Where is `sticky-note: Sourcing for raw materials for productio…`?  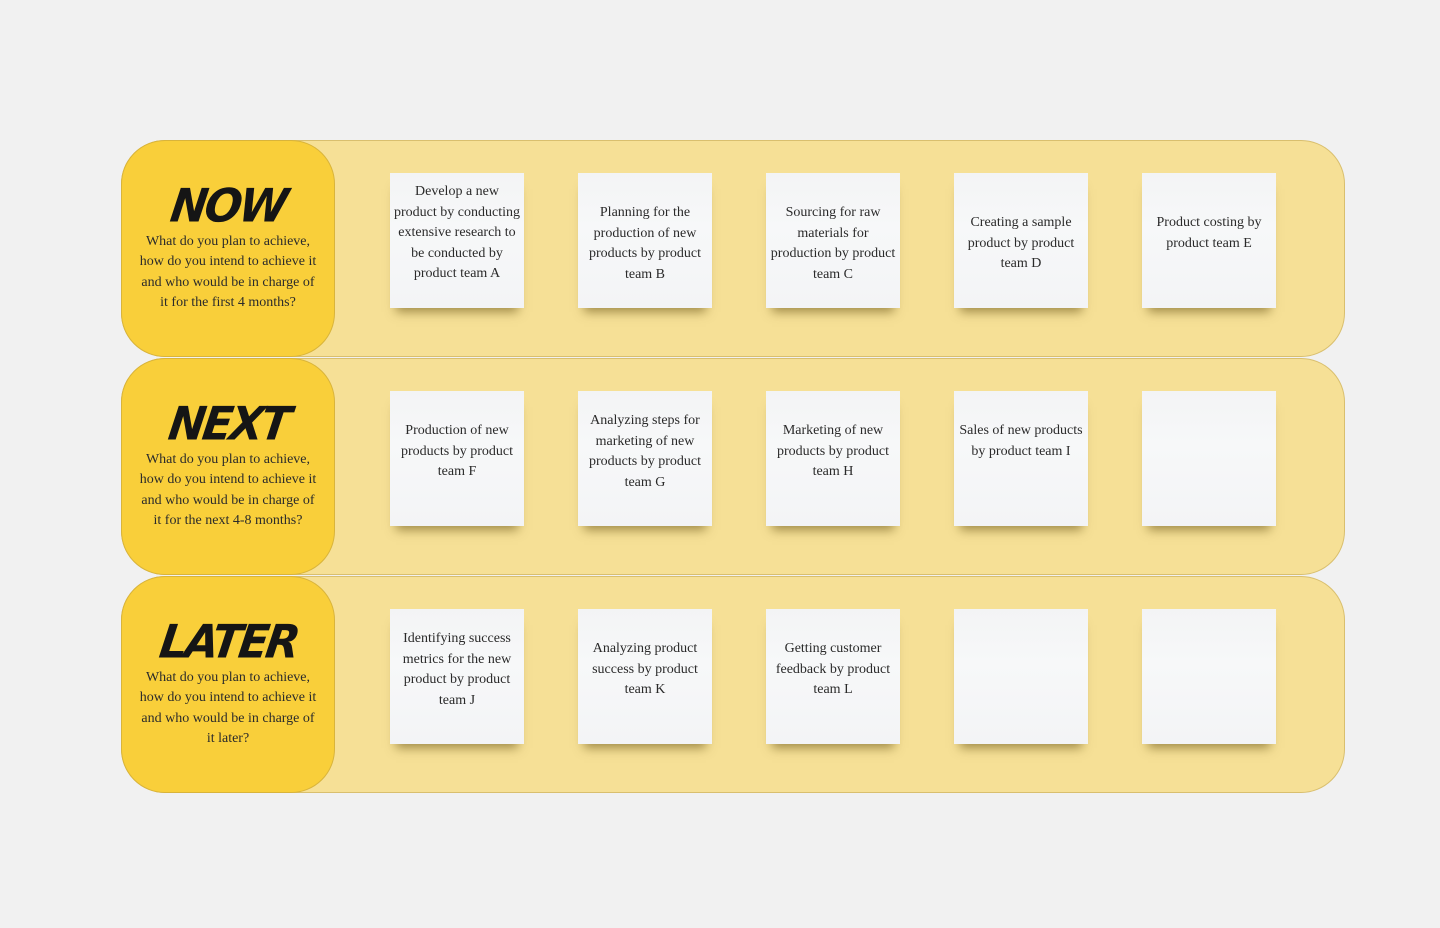
sticky-note: Sourcing for raw materials for productio… is located at coordinates (833, 240).